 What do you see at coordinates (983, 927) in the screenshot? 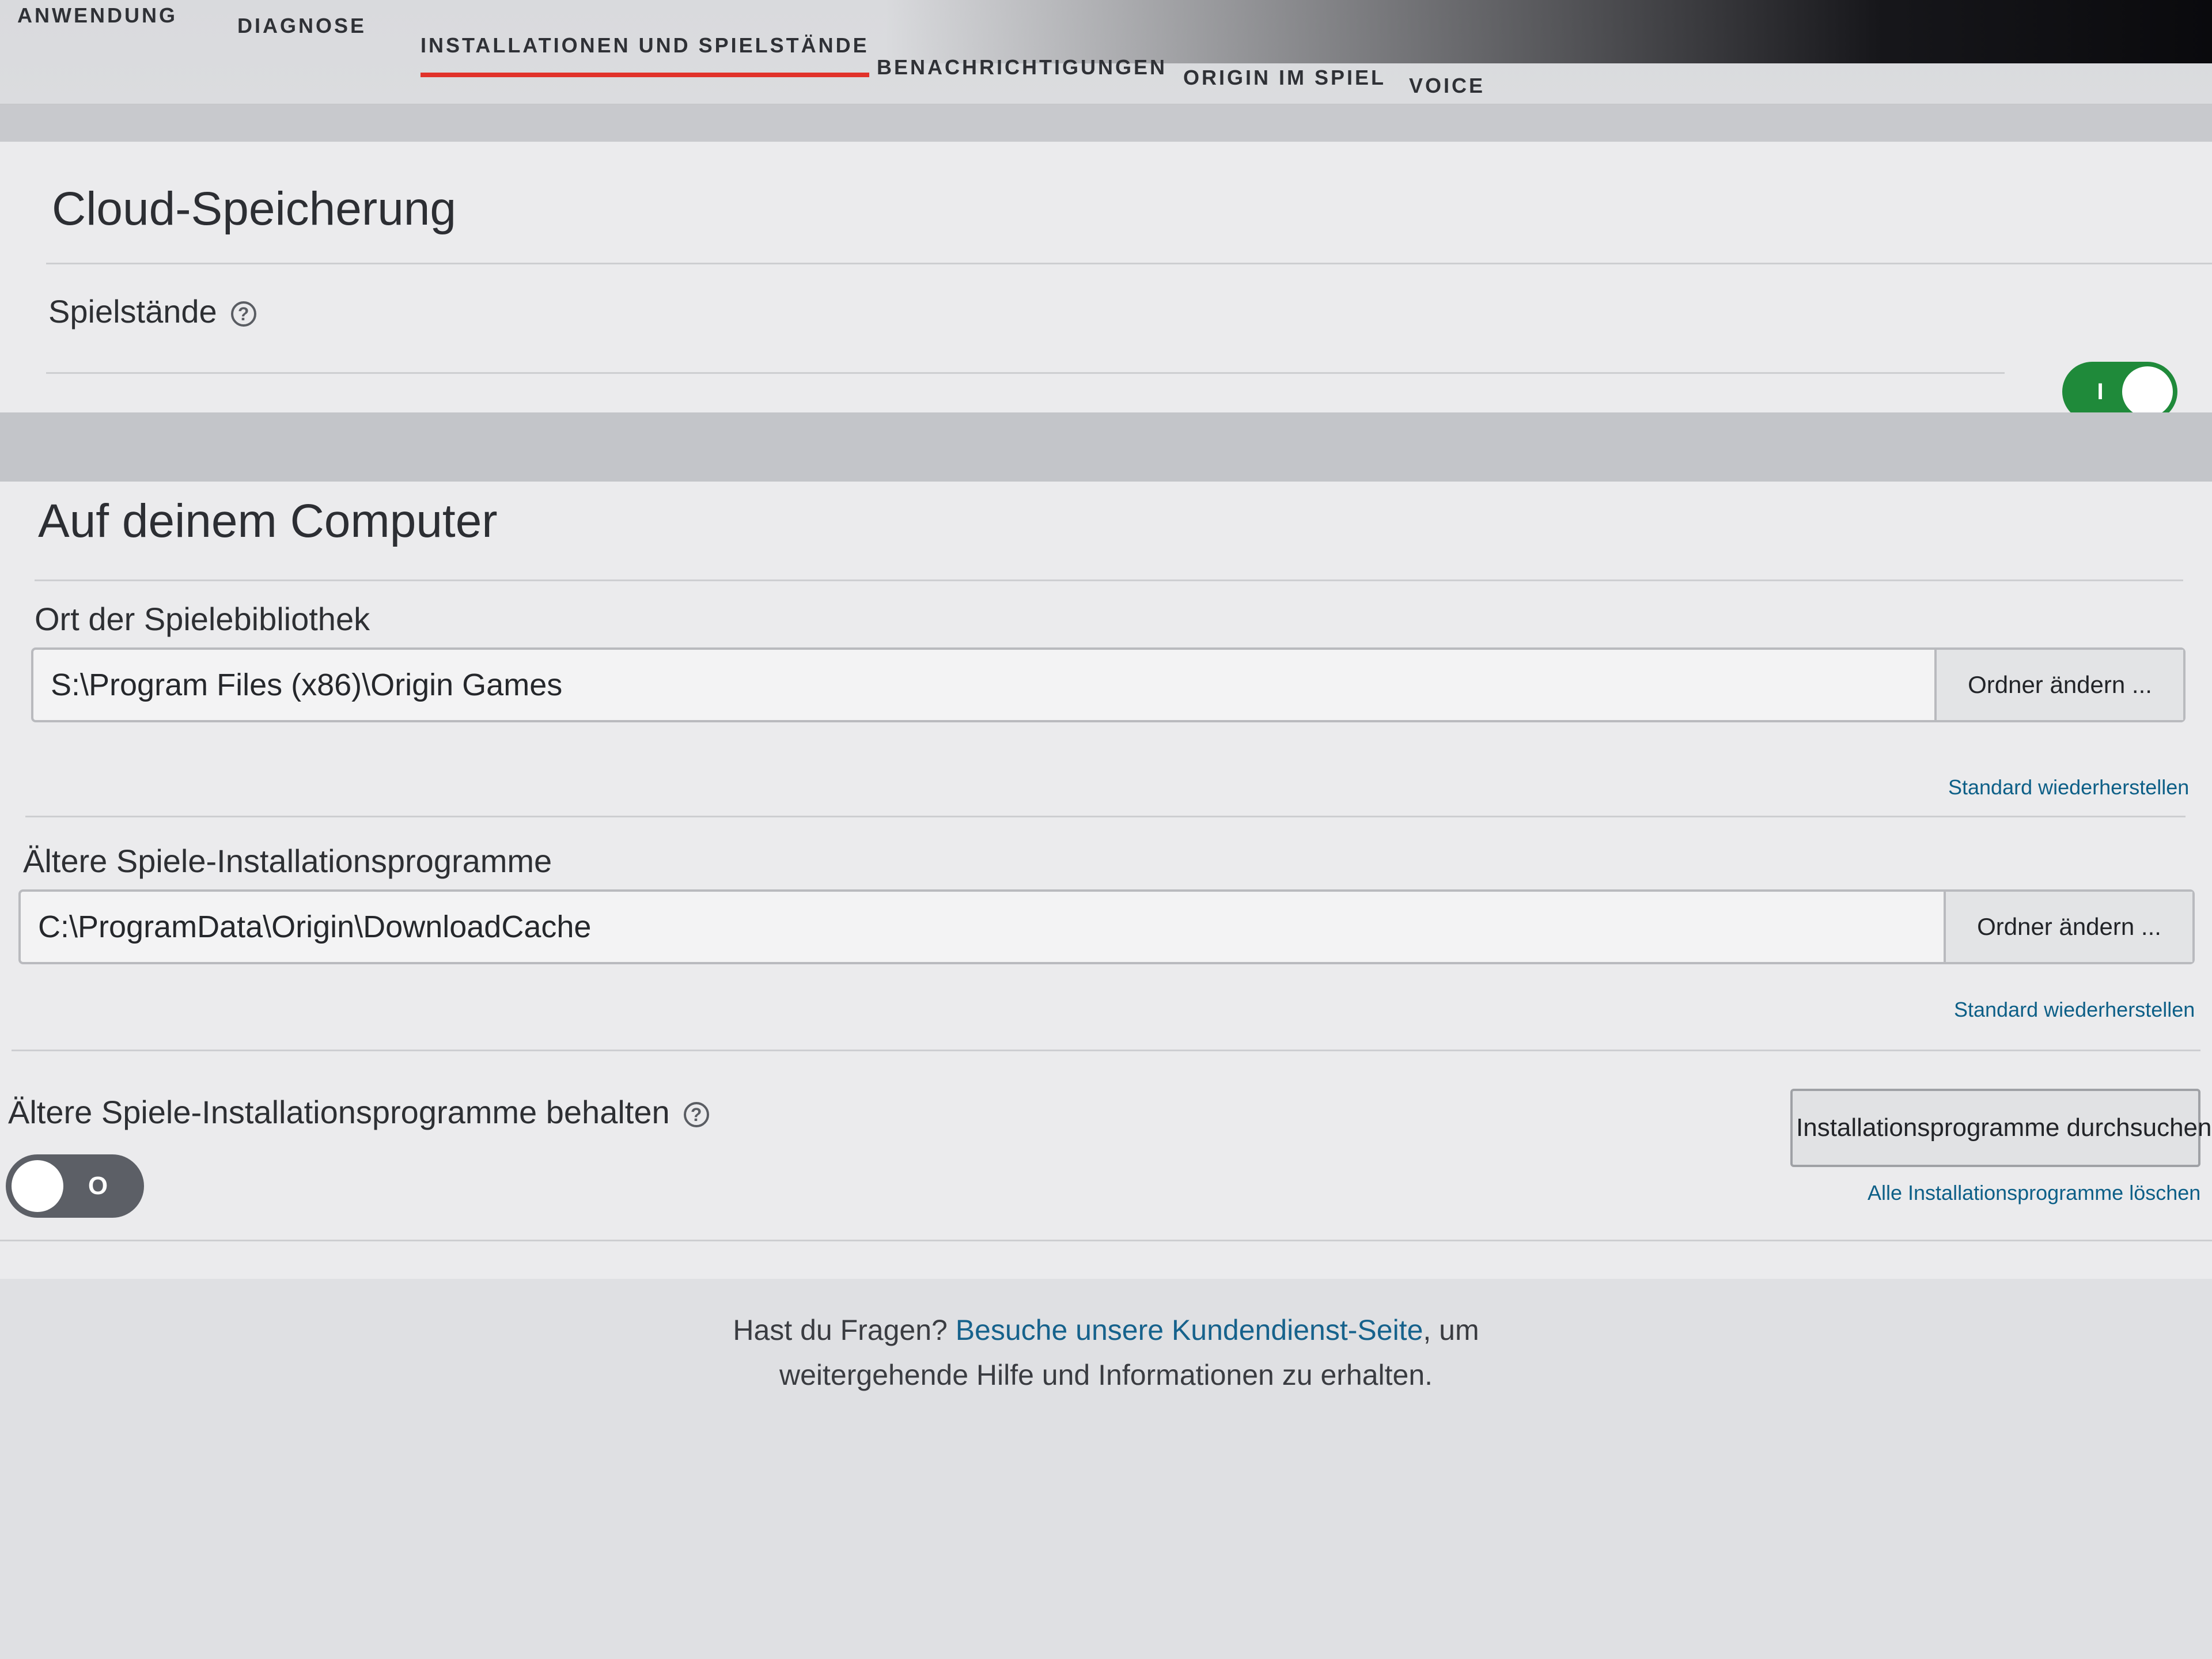
I see `legacy-path-field` at bounding box center [983, 927].